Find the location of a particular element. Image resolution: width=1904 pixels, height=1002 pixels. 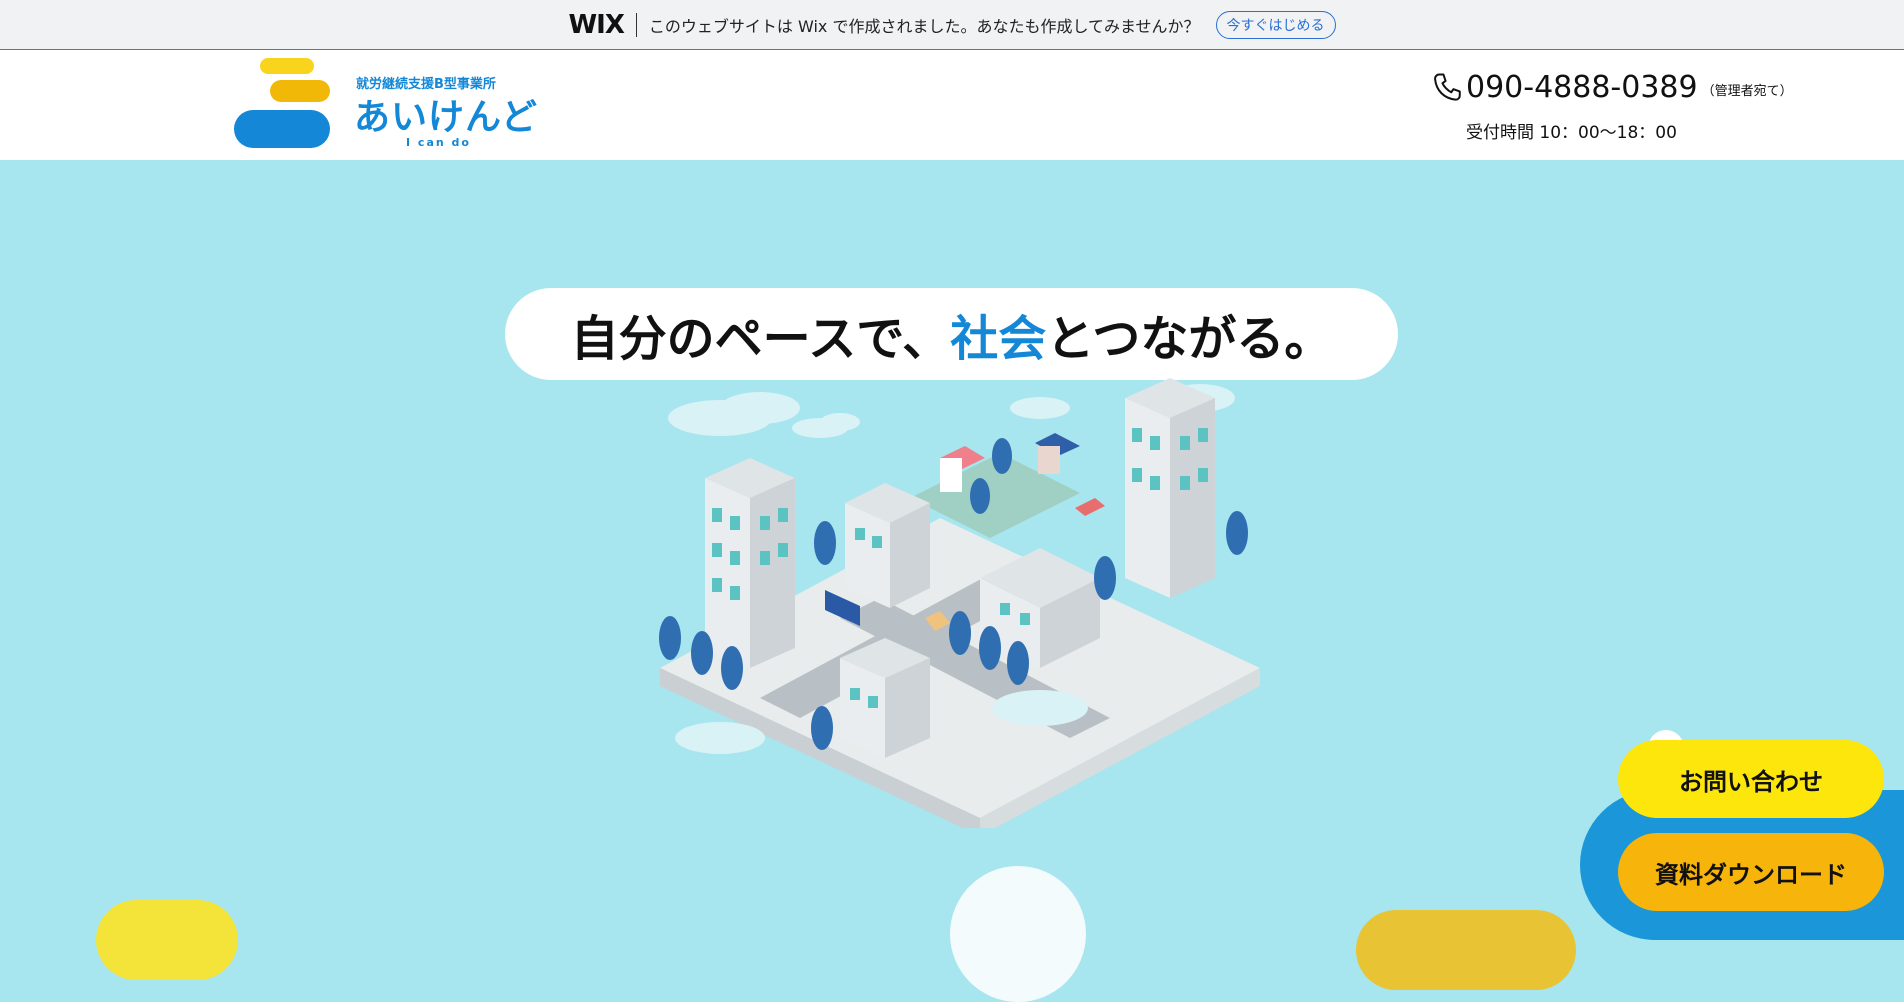

phone-contact: 090-4888-0389 （管理者宛て） is located at coordinates (1611, 87).